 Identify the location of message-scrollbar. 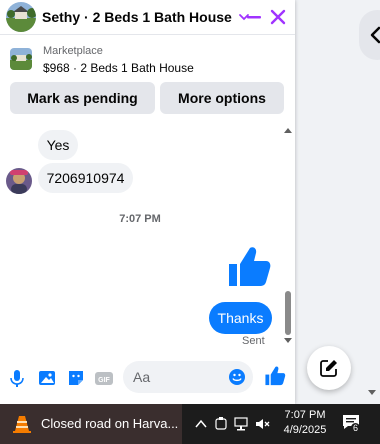
(288, 235).